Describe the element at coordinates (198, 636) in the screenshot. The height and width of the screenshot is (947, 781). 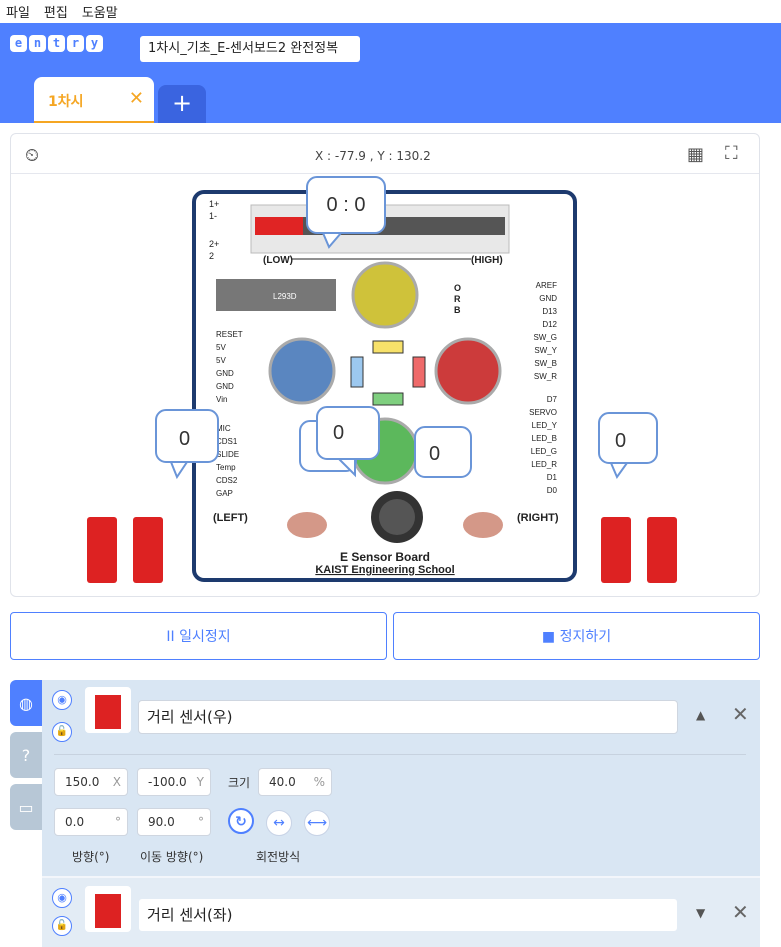
I see `pause-button: II 일시정지` at that location.